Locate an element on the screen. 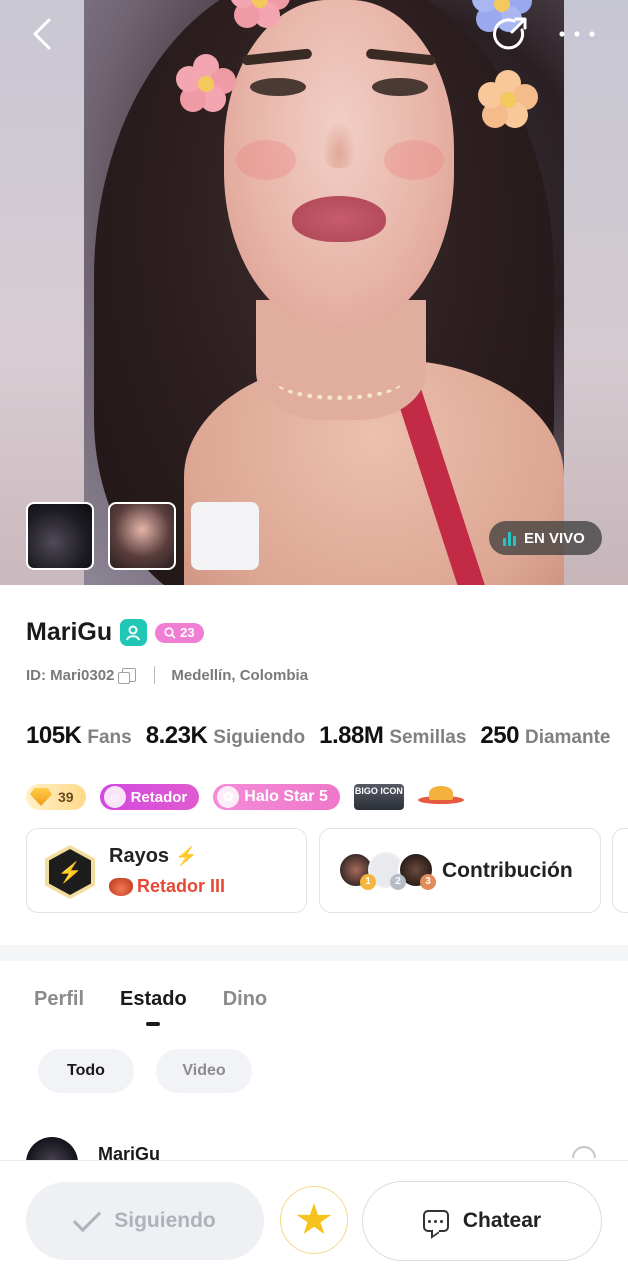  post-weather-icon is located at coordinates (584, 1152).